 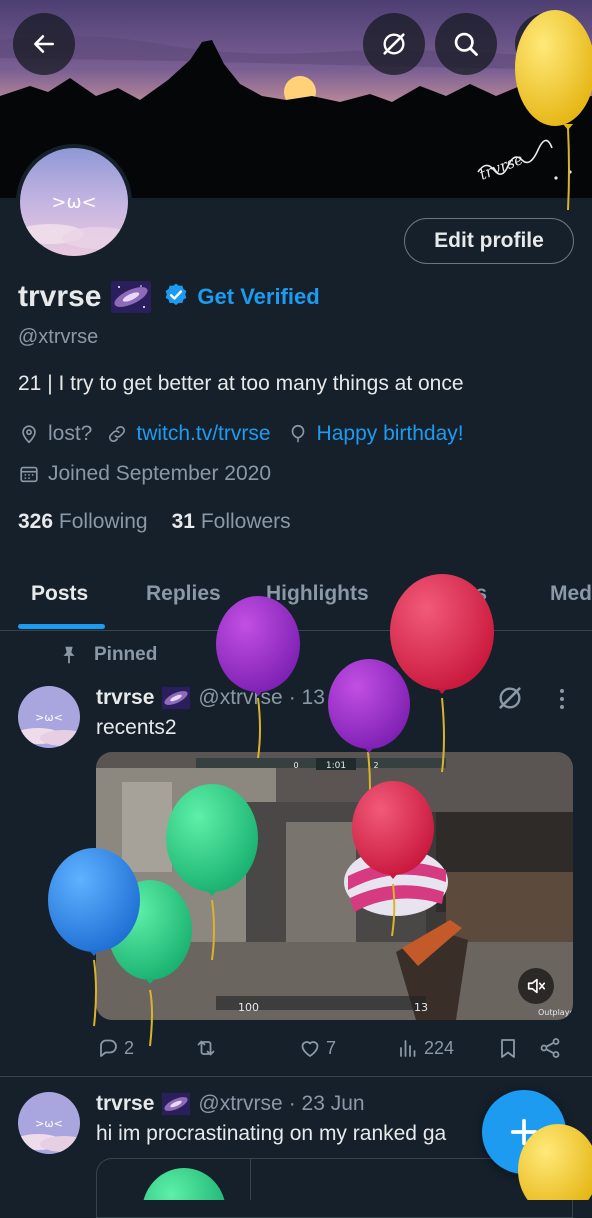 I want to click on more-button, so click(x=546, y=44).